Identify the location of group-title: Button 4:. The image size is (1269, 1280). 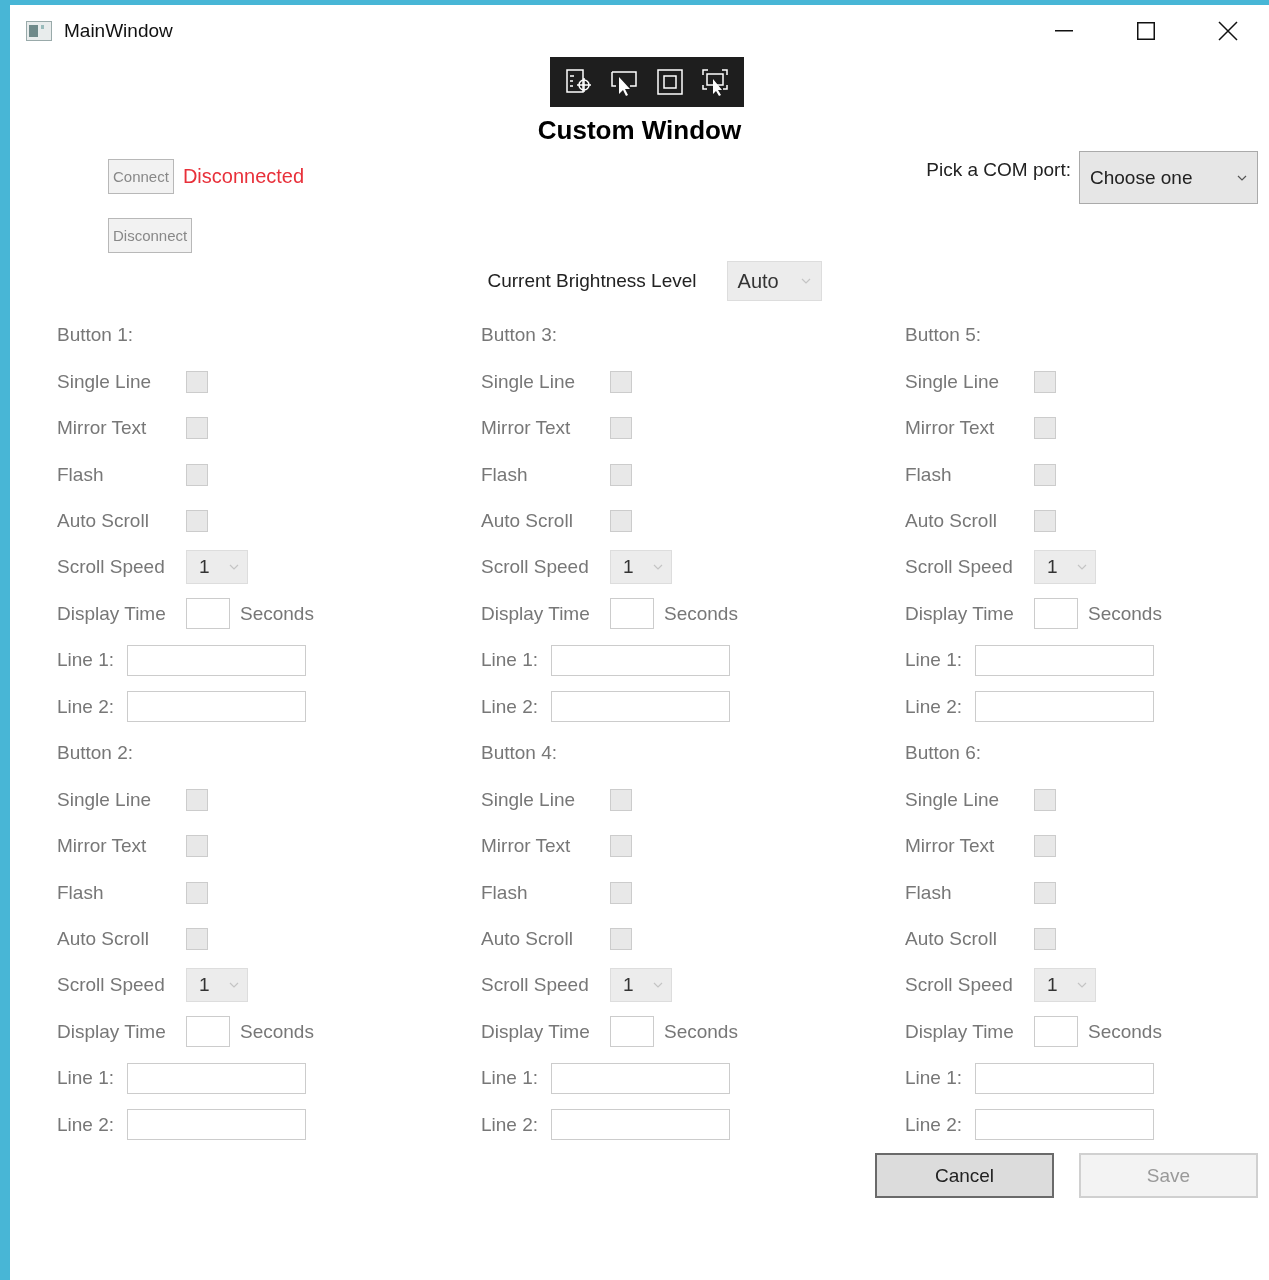
(519, 753).